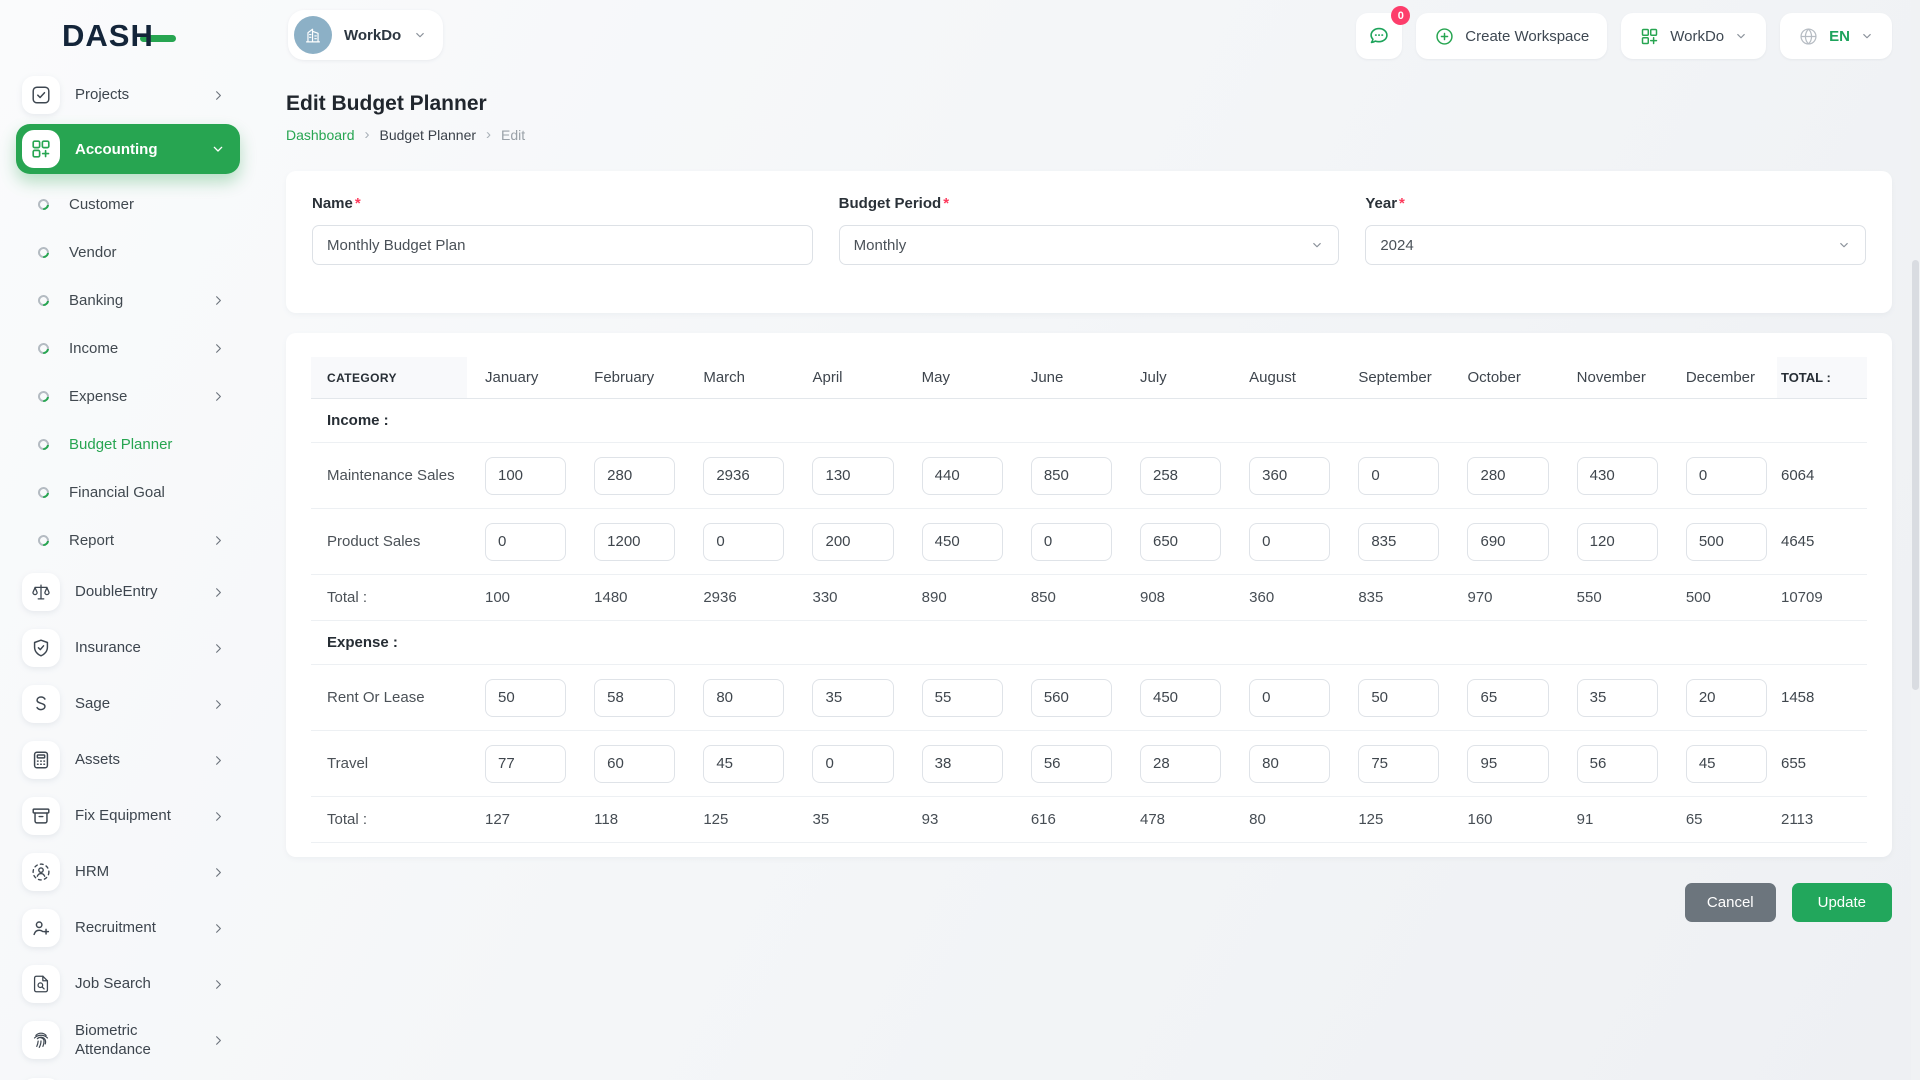 The height and width of the screenshot is (1080, 1920). Describe the element at coordinates (1726, 697) in the screenshot. I see `rent-or-lease-december-input` at that location.